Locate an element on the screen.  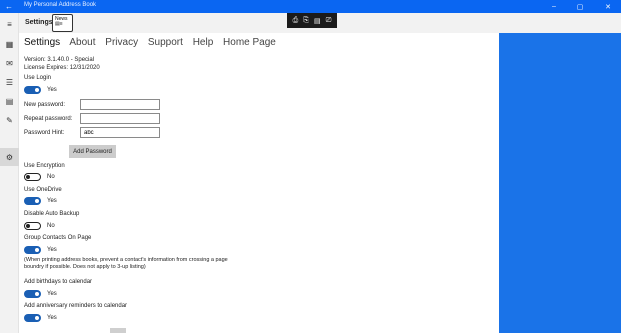
add-password-button: Add Password is located at coordinates (92, 151).